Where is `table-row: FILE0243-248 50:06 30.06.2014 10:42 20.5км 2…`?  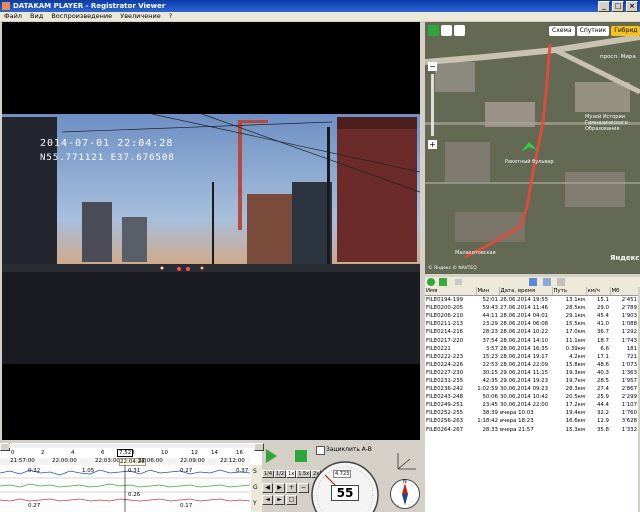 table-row: FILE0243-248 50:06 30.06.2014 10:42 20.5км 2… is located at coordinates (531, 397).